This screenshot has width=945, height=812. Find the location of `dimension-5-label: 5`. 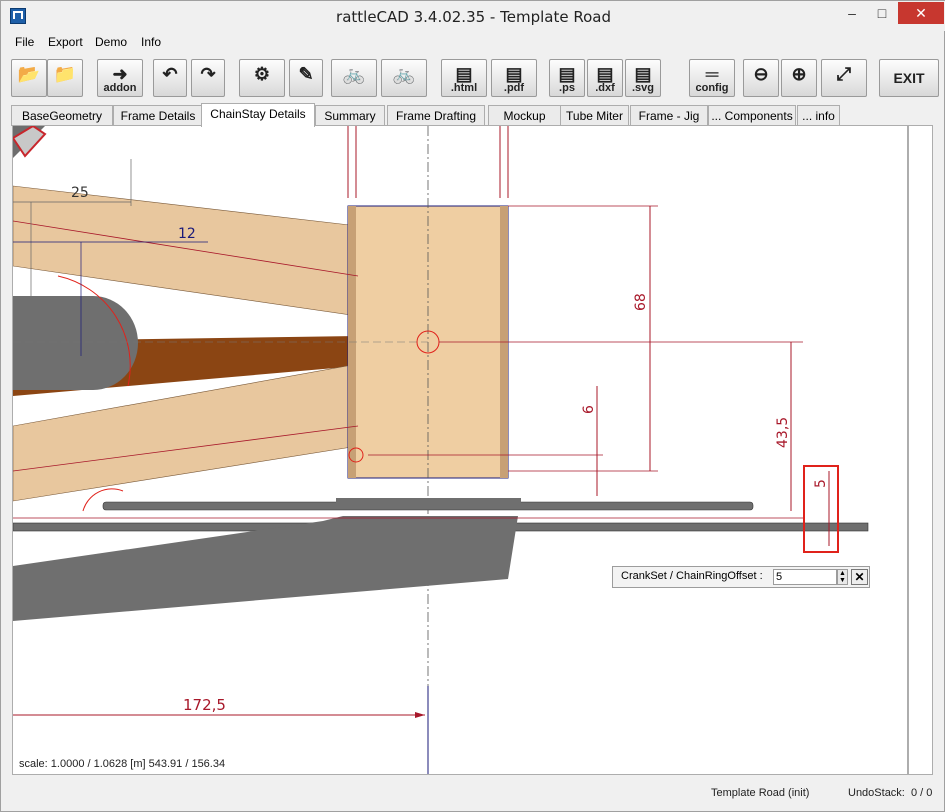

dimension-5-label: 5 is located at coordinates (821, 483).